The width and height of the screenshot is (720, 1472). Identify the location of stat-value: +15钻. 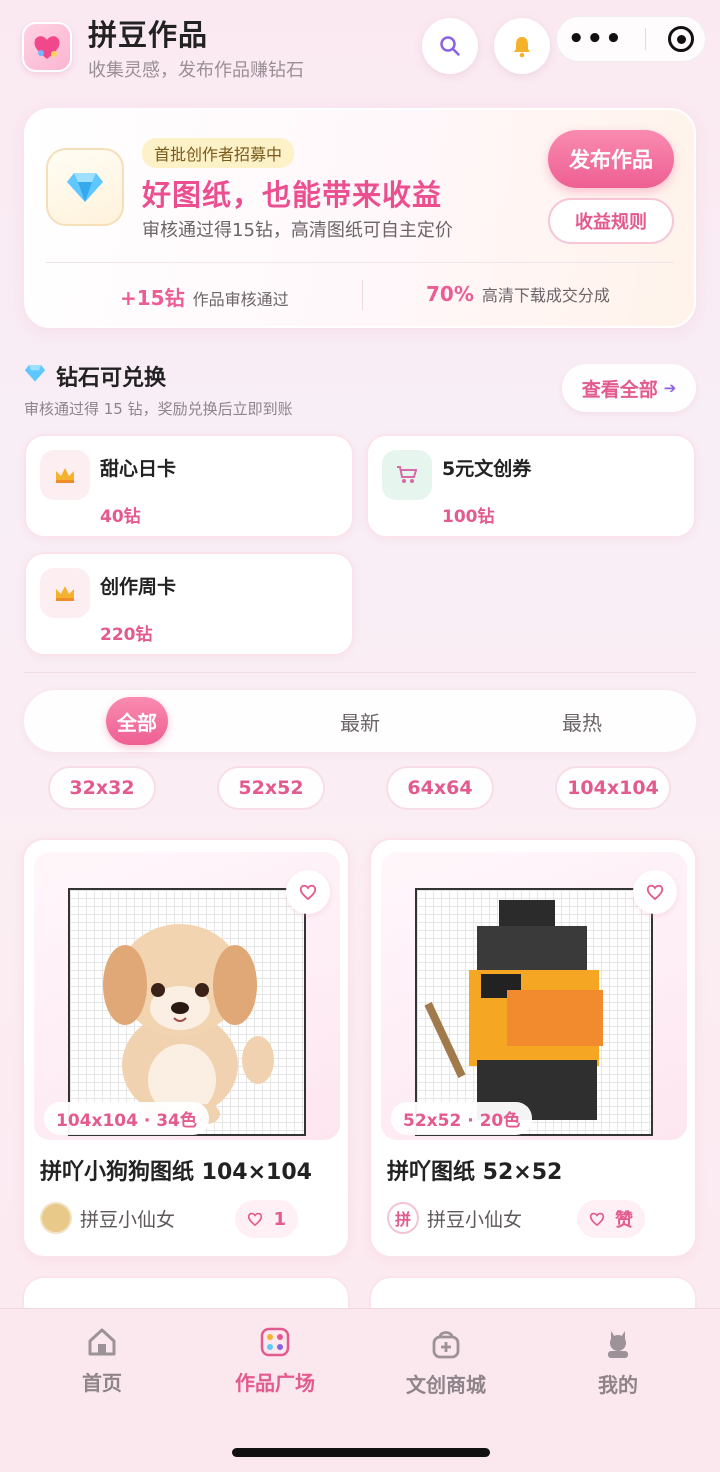
(152, 298).